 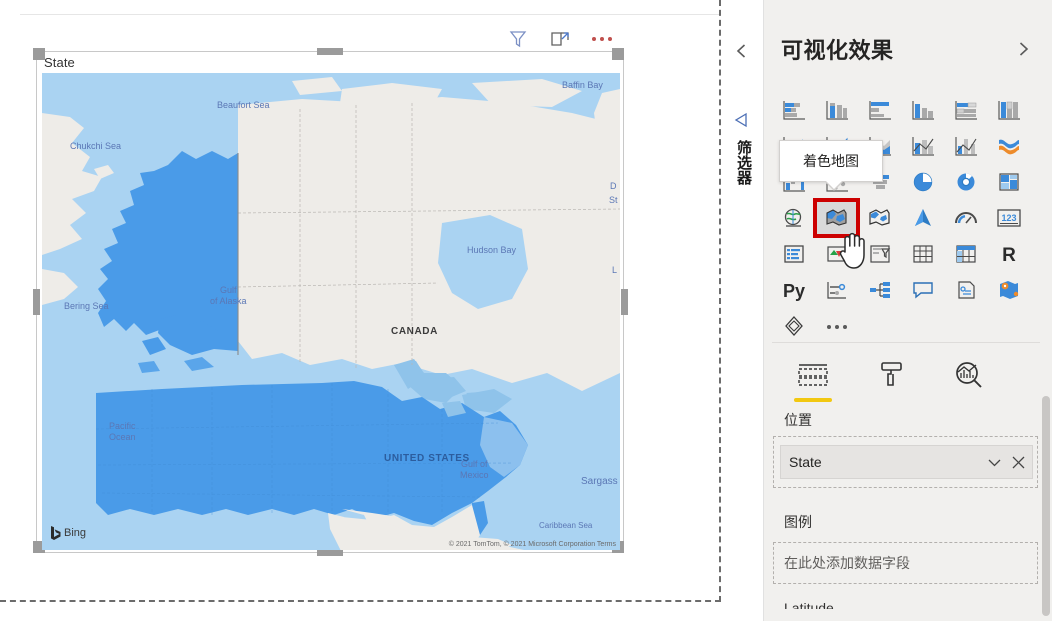 What do you see at coordinates (965, 182) in the screenshot?
I see `donut-chart-icon` at bounding box center [965, 182].